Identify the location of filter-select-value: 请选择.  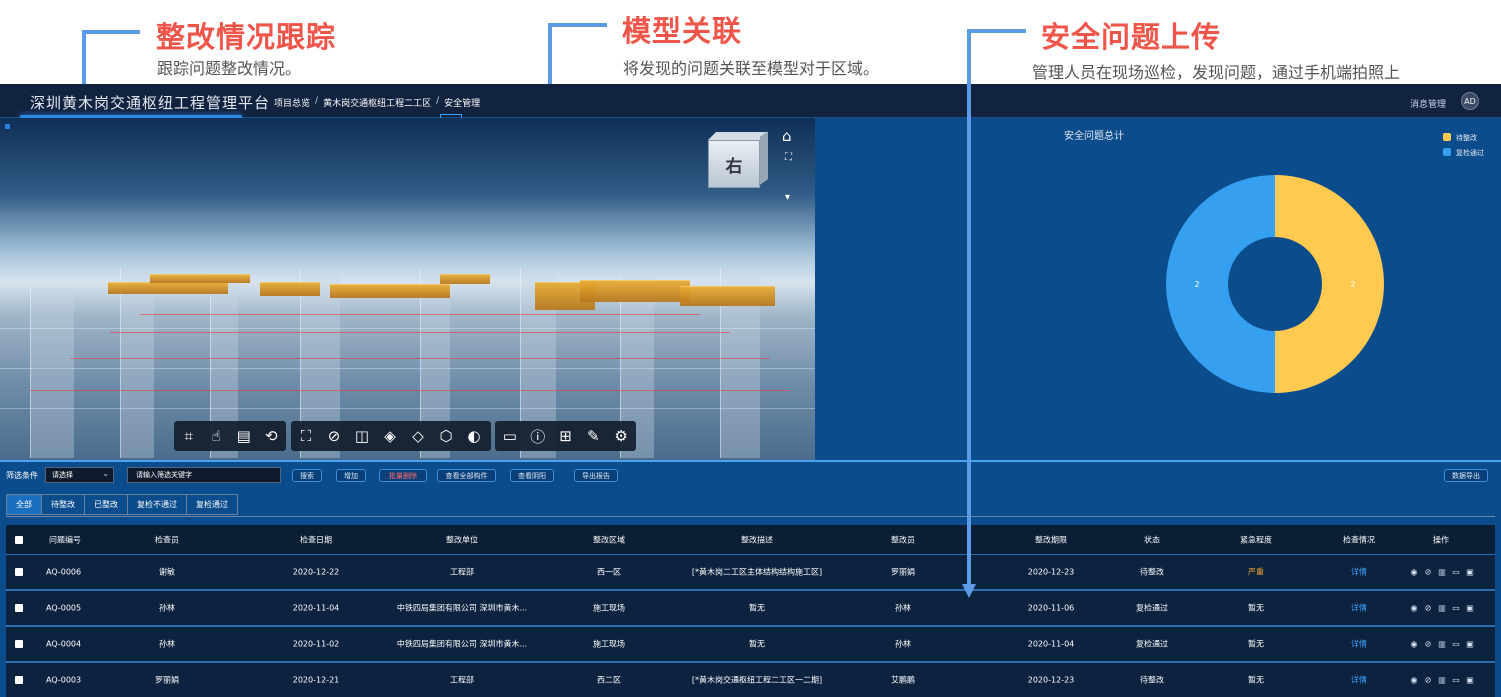
(62, 475).